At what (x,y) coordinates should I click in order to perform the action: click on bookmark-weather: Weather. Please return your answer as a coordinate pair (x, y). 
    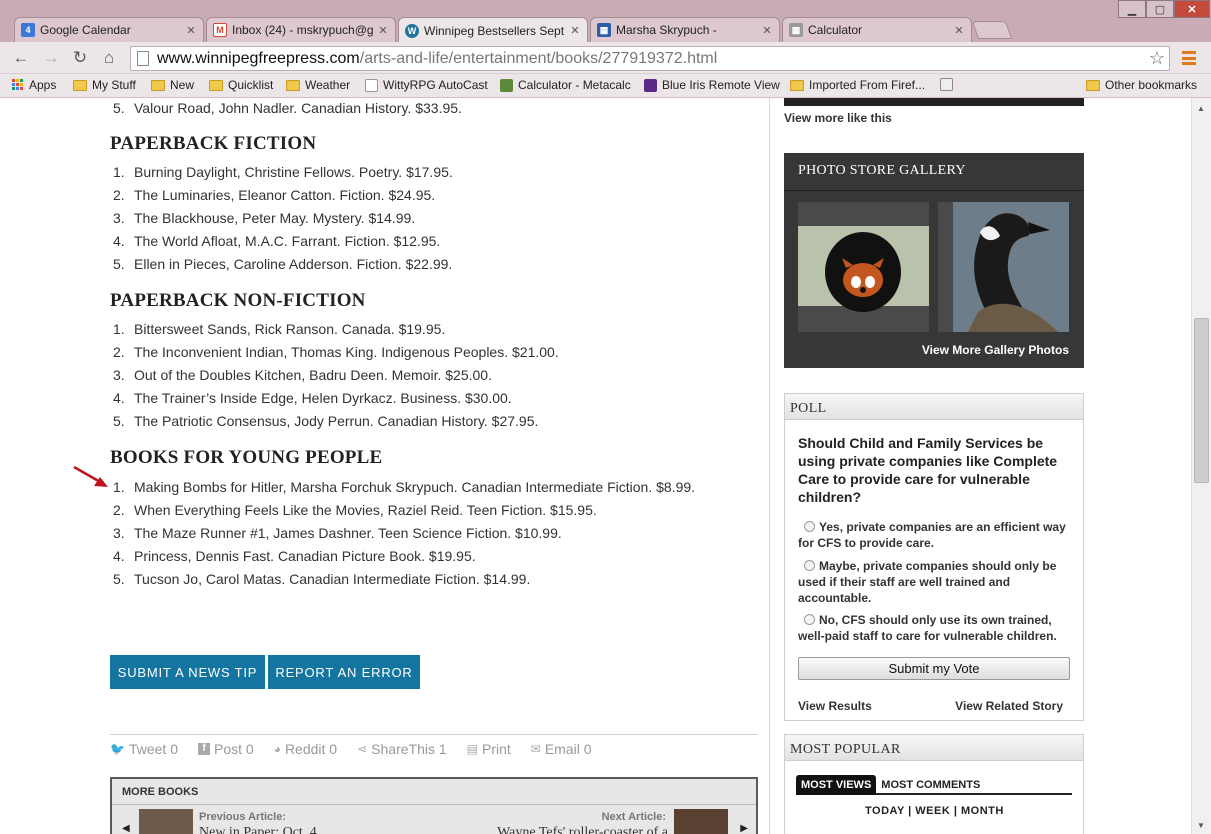
    Looking at the image, I should click on (318, 85).